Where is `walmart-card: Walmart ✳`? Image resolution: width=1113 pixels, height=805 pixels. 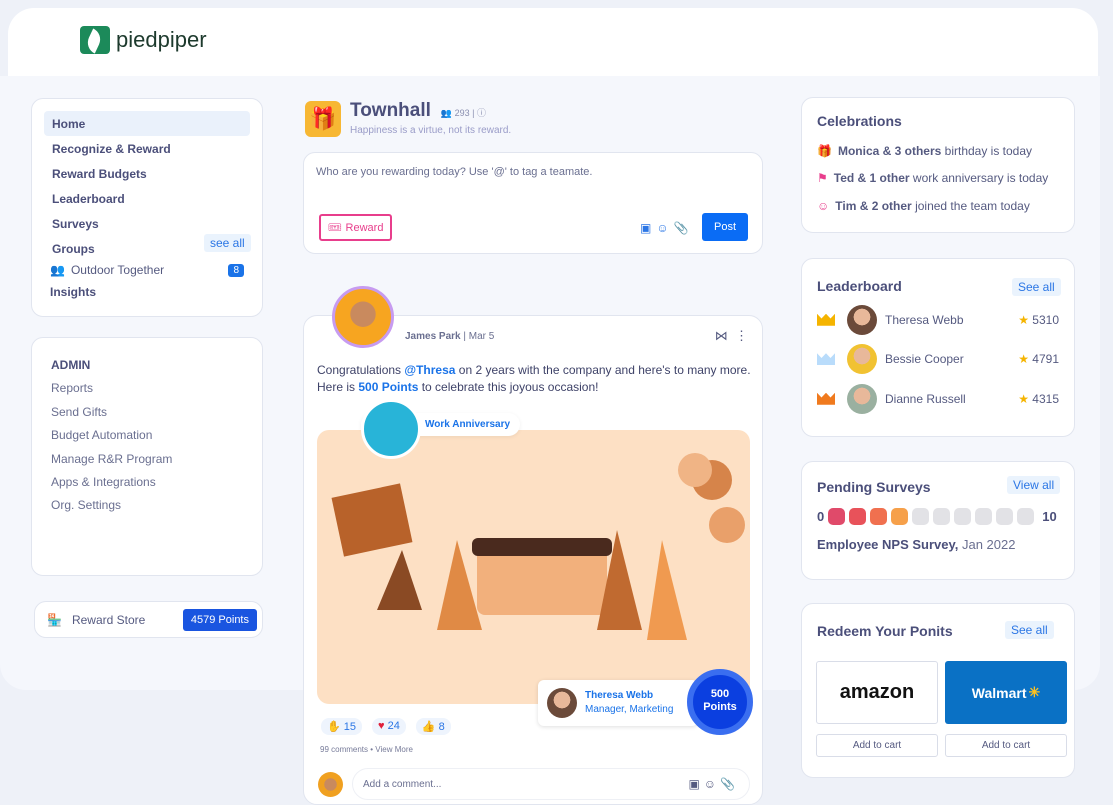 walmart-card: Walmart ✳ is located at coordinates (1006, 692).